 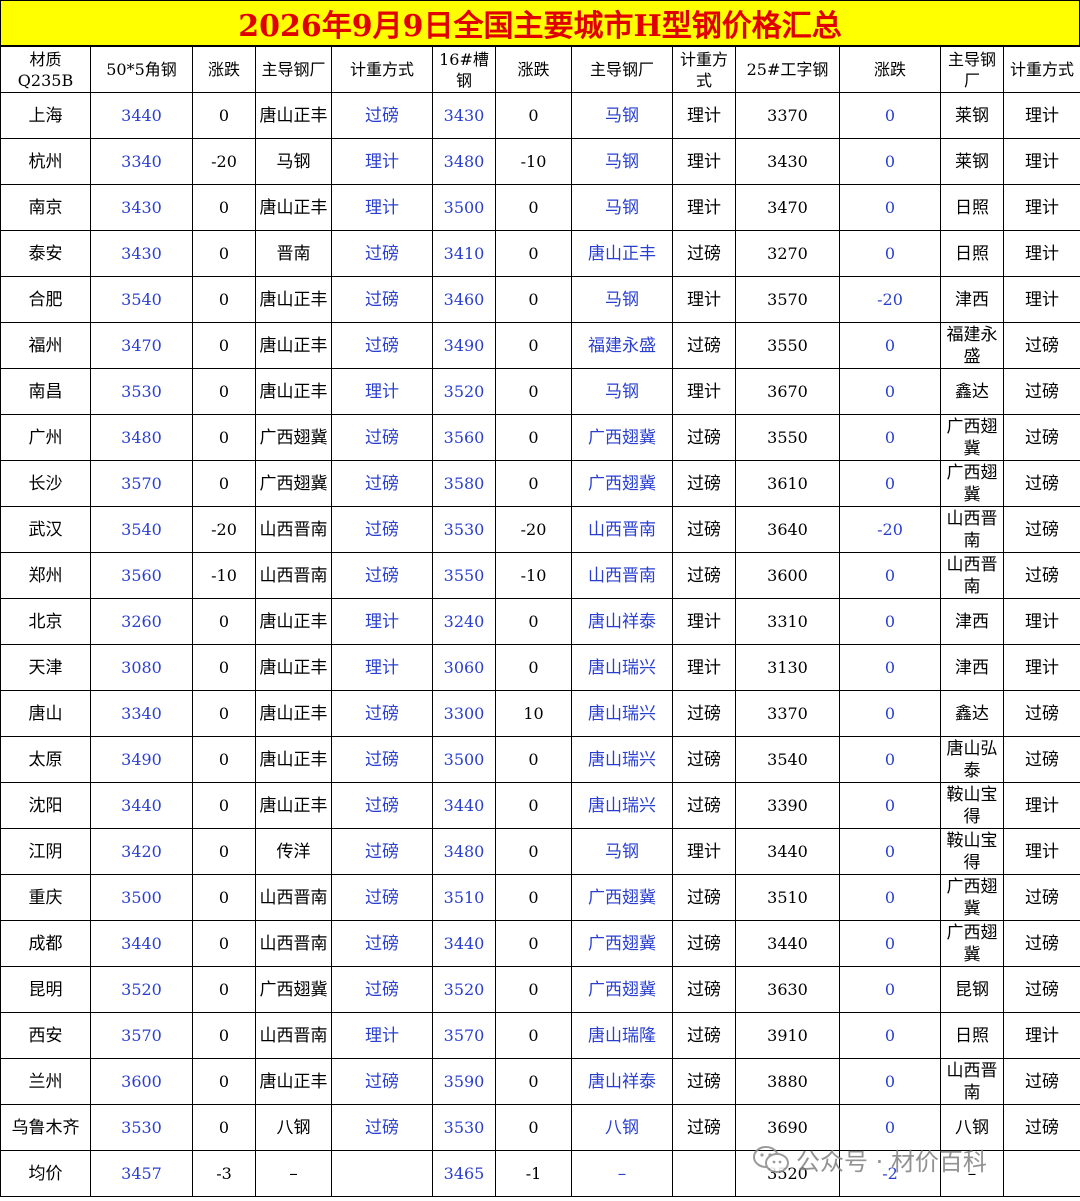 What do you see at coordinates (890, 69) in the screenshot?
I see `header-change-3: 涨跌` at bounding box center [890, 69].